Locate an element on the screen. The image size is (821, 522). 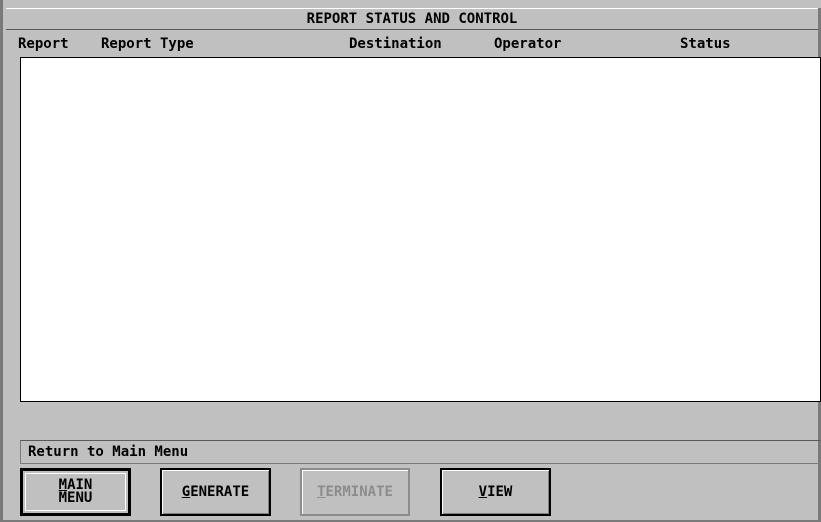
column-header-operator: Operator is located at coordinates (527, 44).